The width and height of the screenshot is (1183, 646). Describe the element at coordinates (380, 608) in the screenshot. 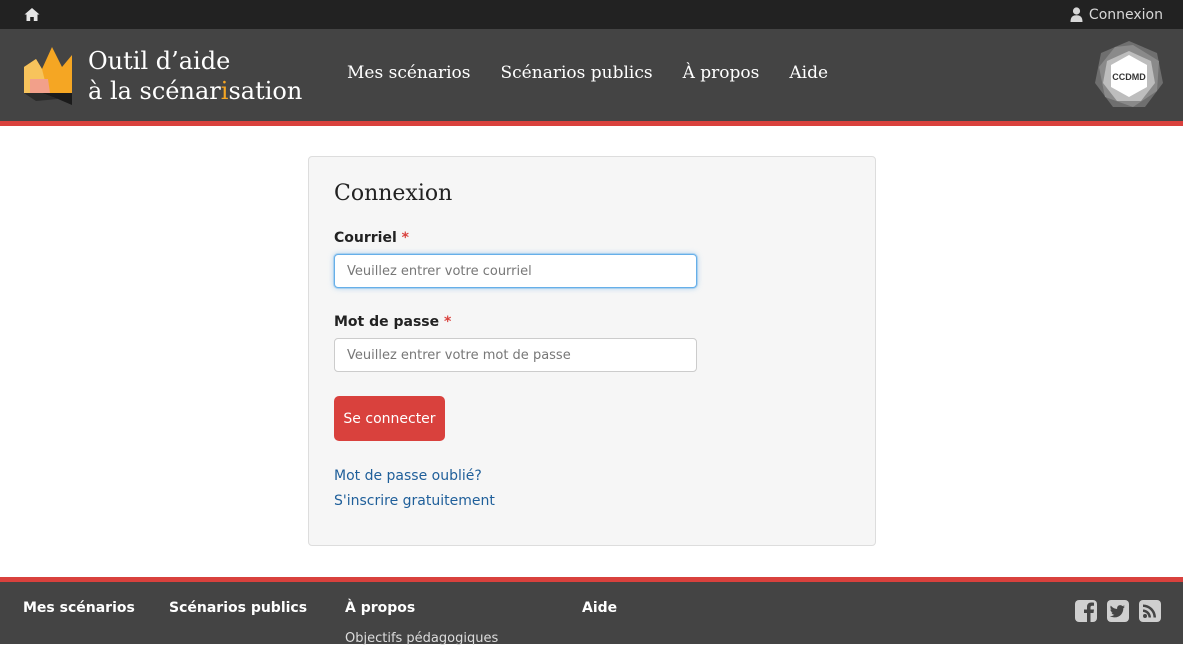

I see `footer-a-propos: À propos` at that location.